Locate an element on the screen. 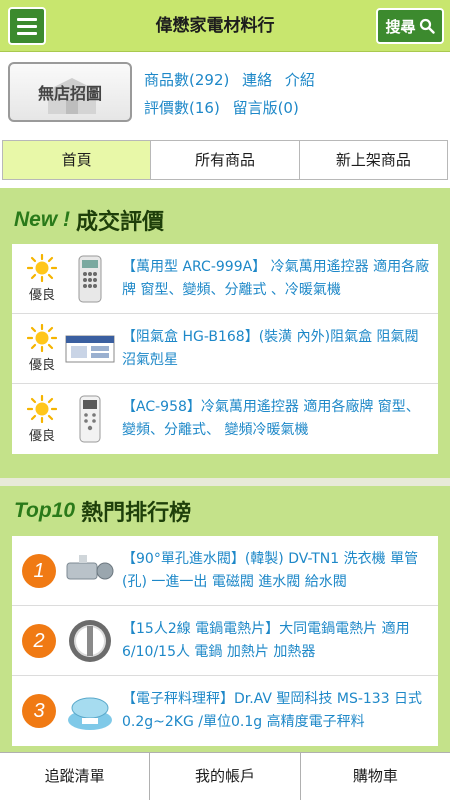  top-bar: 偉懋家電材料行 搜尋 is located at coordinates (225, 26).